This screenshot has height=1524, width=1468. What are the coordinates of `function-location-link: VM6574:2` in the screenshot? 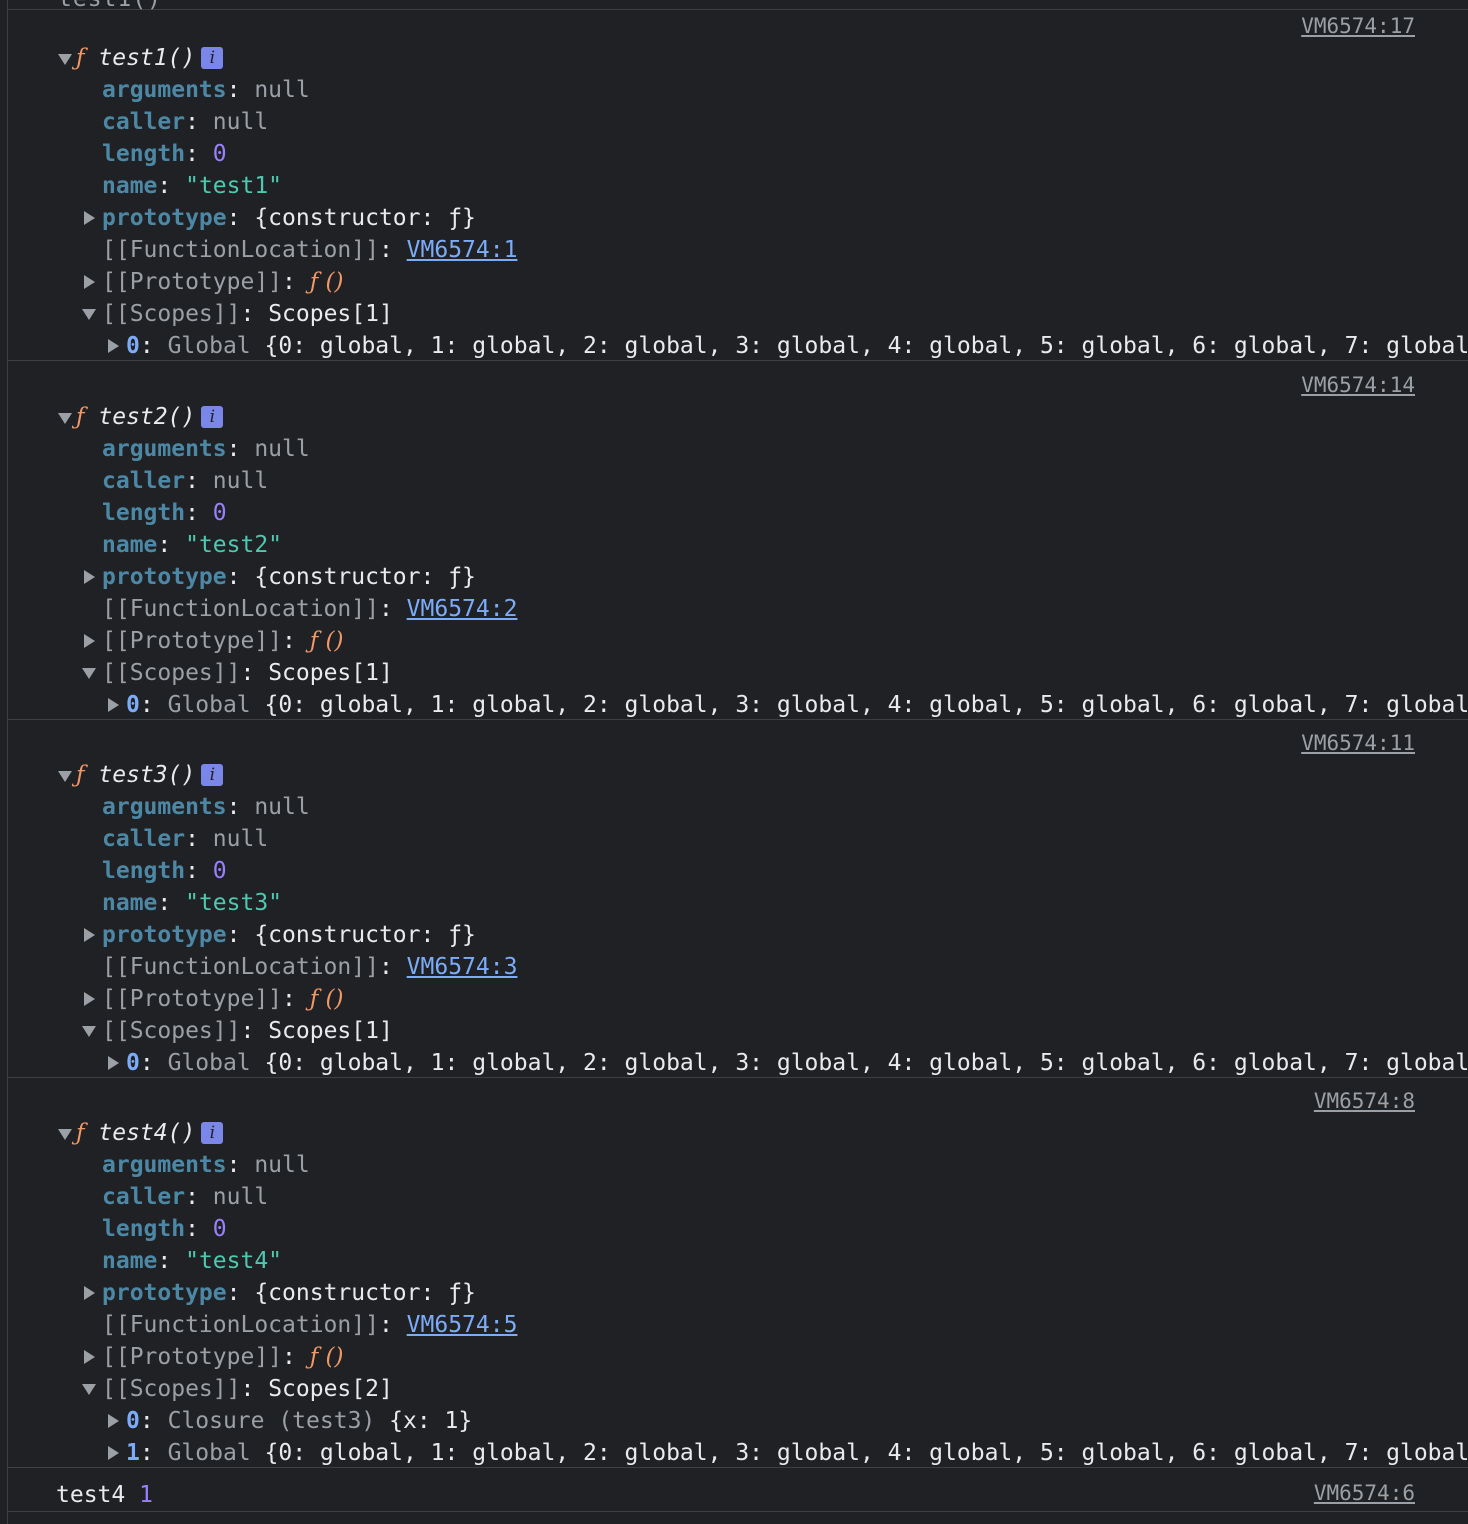 It's located at (462, 609).